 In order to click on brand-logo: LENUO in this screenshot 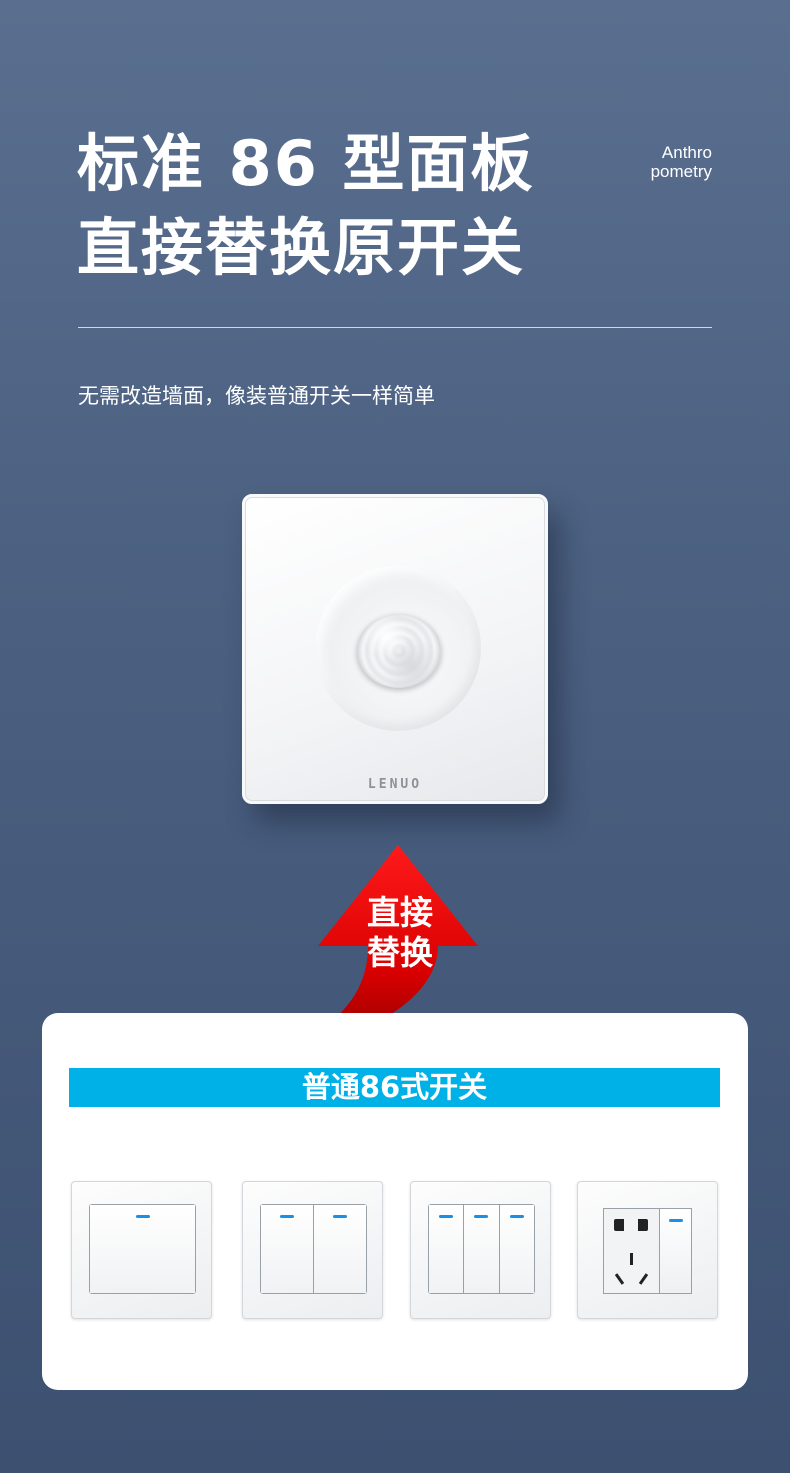, I will do `click(395, 784)`.